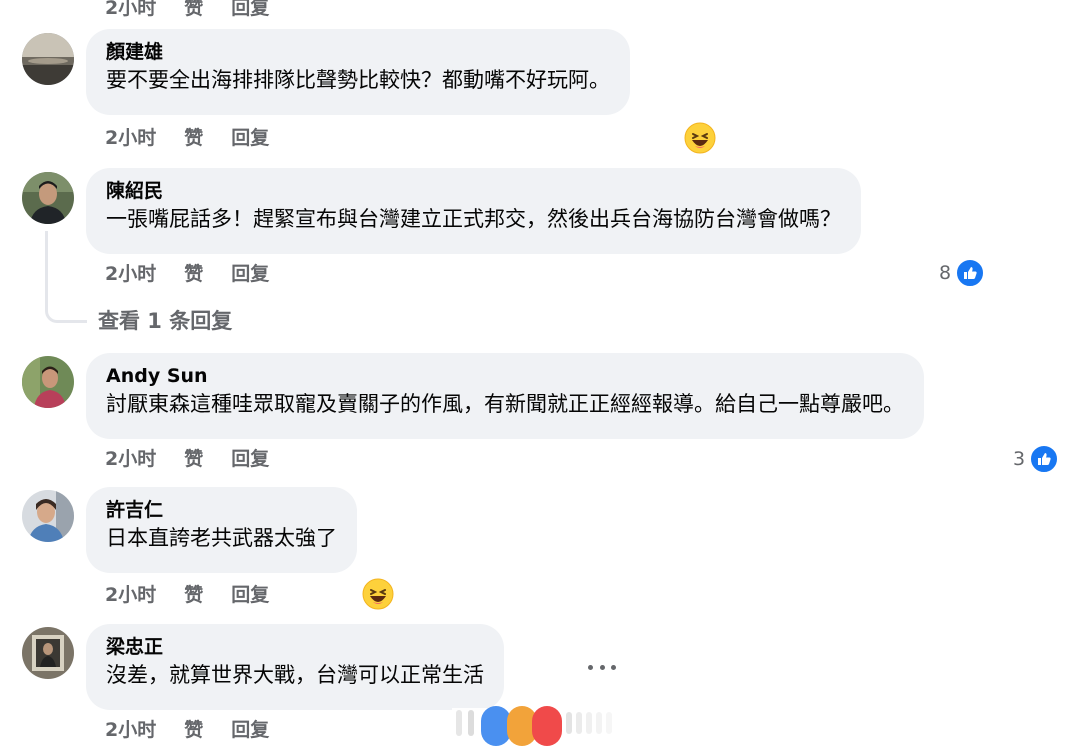 Image resolution: width=1073 pixels, height=750 pixels. I want to click on reaction-summary: 8, so click(962, 273).